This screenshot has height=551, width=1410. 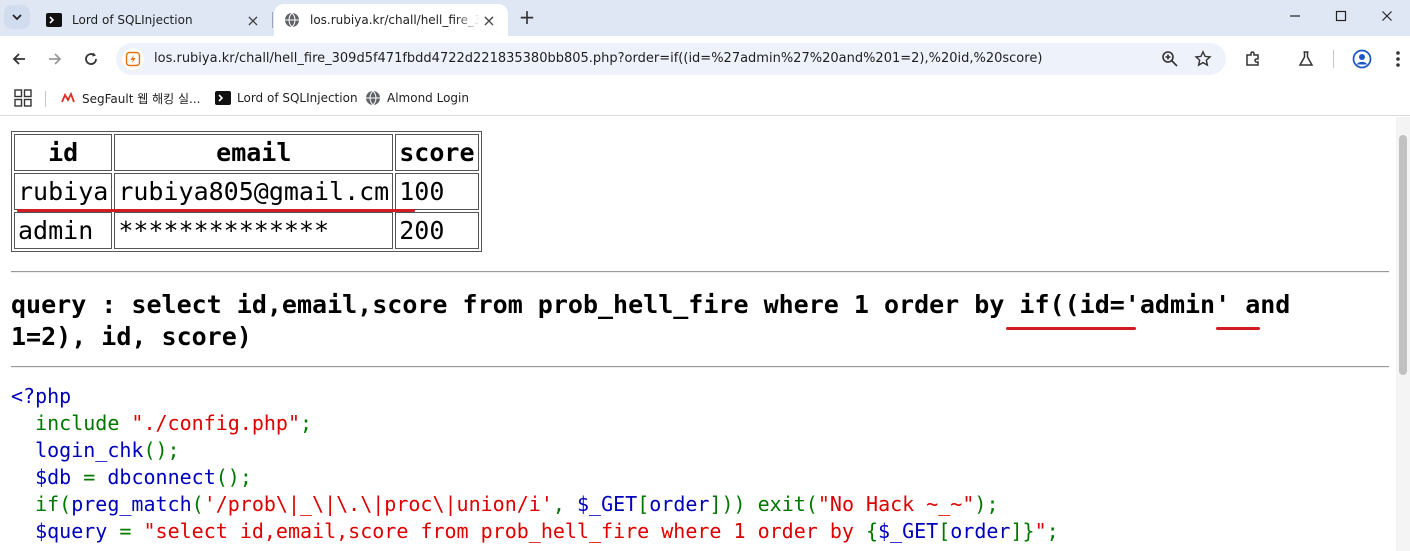 I want to click on plus-icon: +, so click(x=527, y=17).